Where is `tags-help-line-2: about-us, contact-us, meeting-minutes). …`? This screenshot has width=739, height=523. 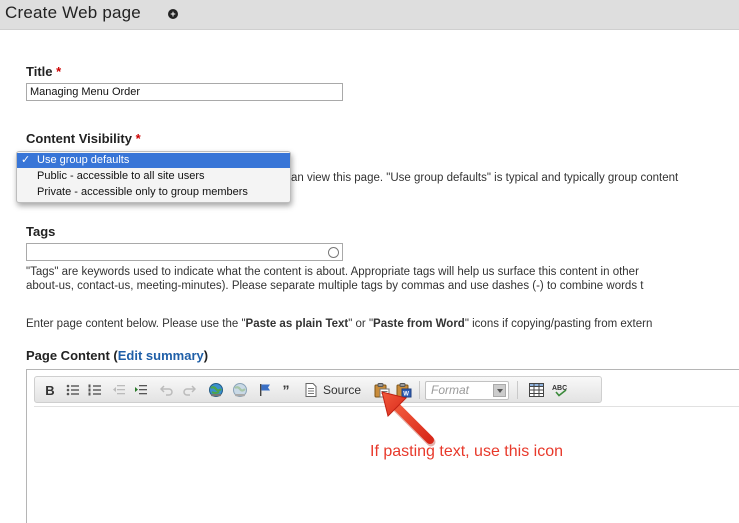
tags-help-line-2: about-us, contact-us, meeting-minutes). … is located at coordinates (335, 286).